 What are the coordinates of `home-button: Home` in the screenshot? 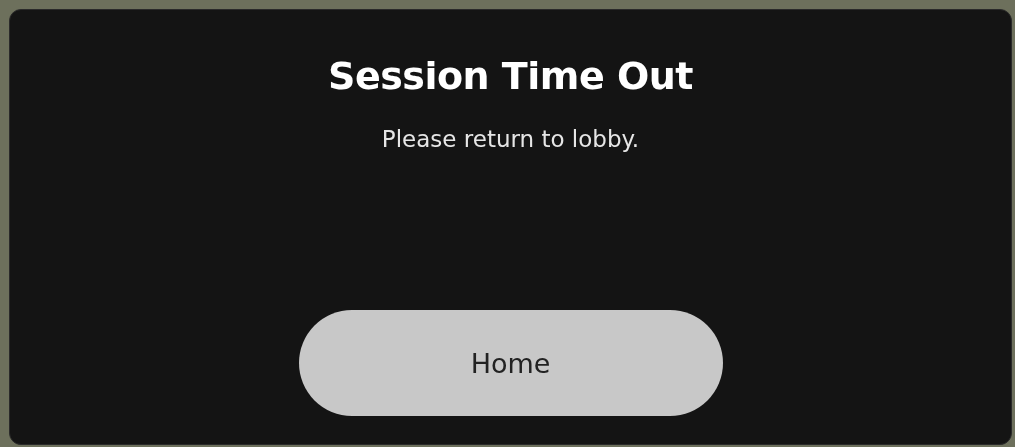 It's located at (510, 363).